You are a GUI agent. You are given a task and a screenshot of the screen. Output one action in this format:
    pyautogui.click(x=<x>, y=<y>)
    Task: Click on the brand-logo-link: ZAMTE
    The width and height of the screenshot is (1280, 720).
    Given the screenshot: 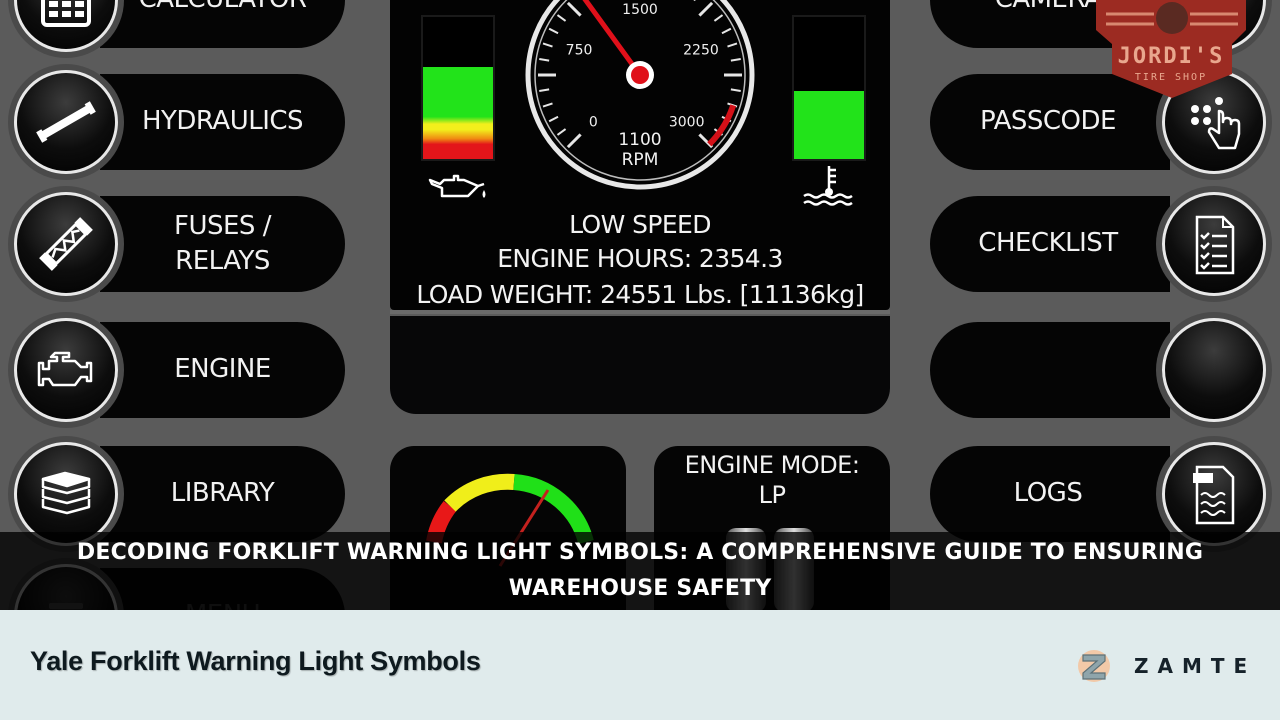 What is the action you would take?
    pyautogui.click(x=1166, y=666)
    